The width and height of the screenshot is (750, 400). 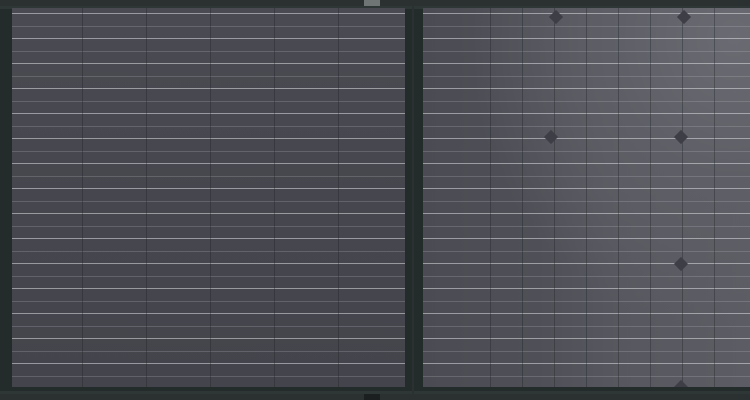 I want to click on hinge-bracket-bottom, so click(x=372, y=397).